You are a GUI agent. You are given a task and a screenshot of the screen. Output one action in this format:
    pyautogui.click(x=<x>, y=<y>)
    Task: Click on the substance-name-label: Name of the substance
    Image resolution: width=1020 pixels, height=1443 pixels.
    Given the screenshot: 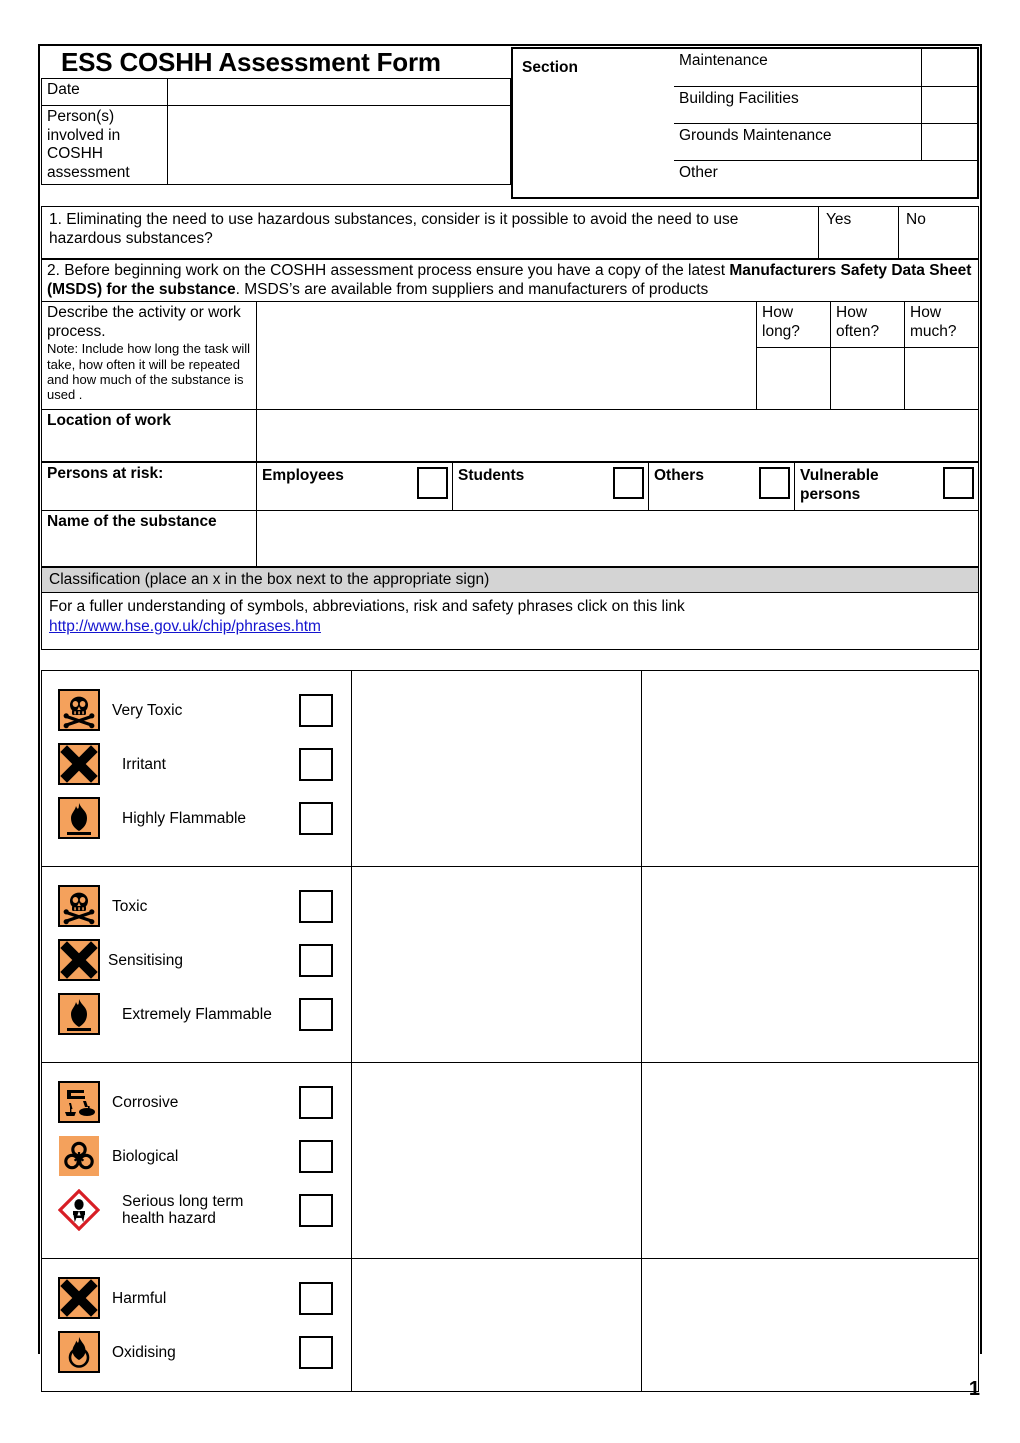 What is the action you would take?
    pyautogui.click(x=149, y=539)
    